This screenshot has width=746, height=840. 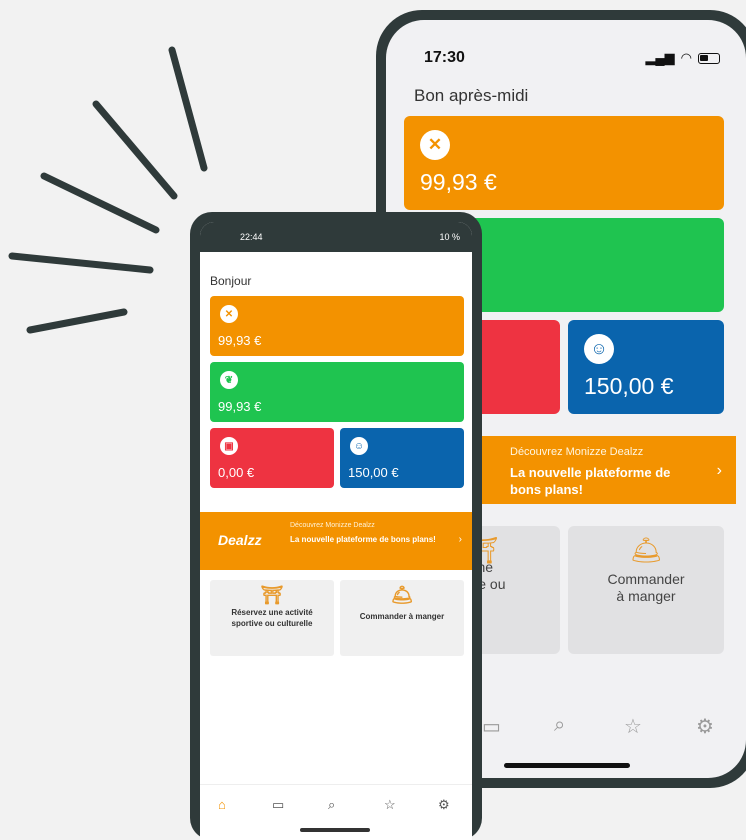 What do you see at coordinates (449, 237) in the screenshot?
I see `status-battery: 10 %` at bounding box center [449, 237].